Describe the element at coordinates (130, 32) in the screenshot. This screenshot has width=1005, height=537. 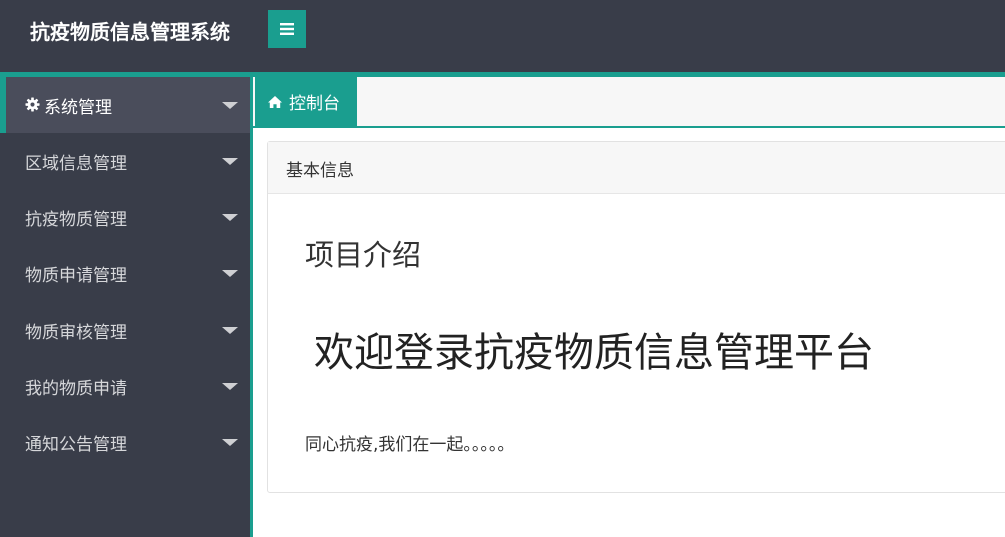
I see `app-title: 抗疫物质信息管理系统` at that location.